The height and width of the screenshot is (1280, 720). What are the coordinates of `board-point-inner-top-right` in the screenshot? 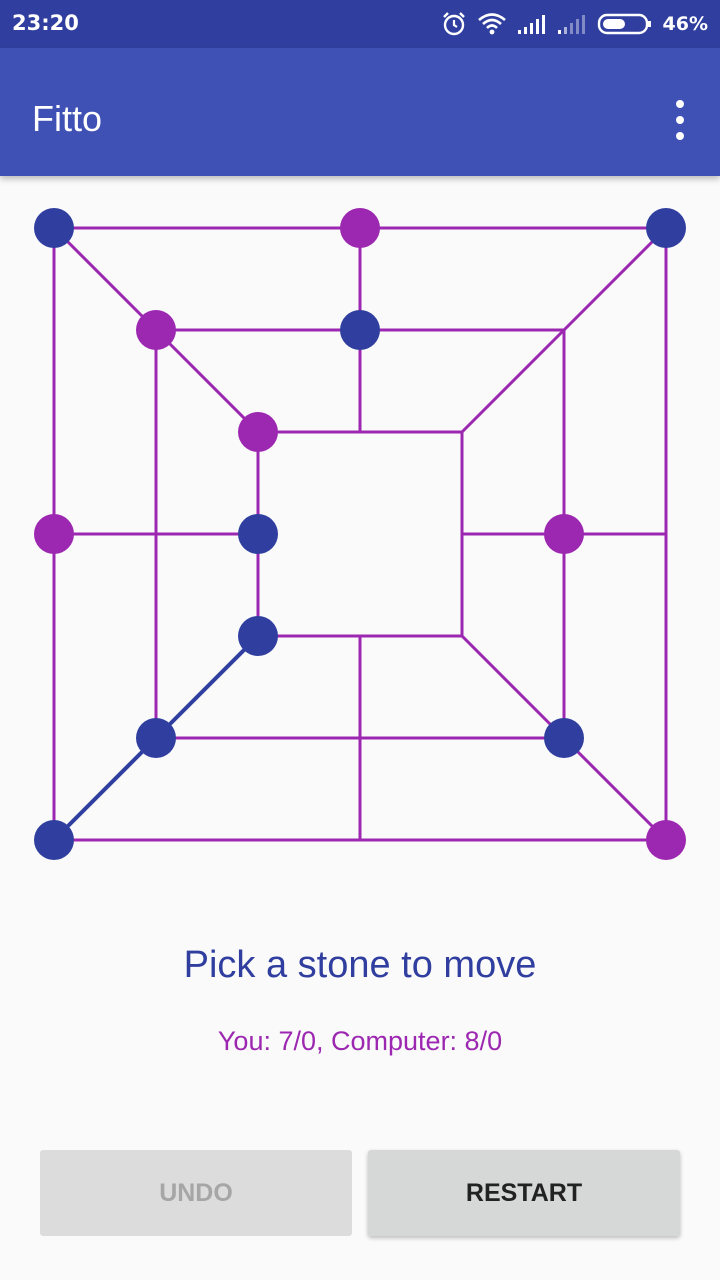 It's located at (462, 432).